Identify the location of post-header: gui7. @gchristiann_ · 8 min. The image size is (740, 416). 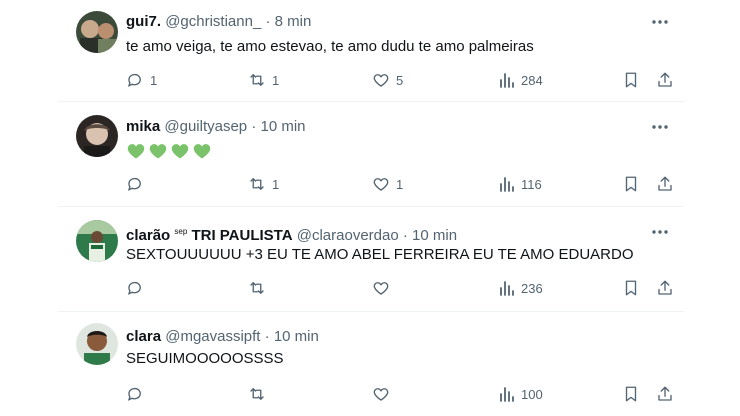
(218, 22).